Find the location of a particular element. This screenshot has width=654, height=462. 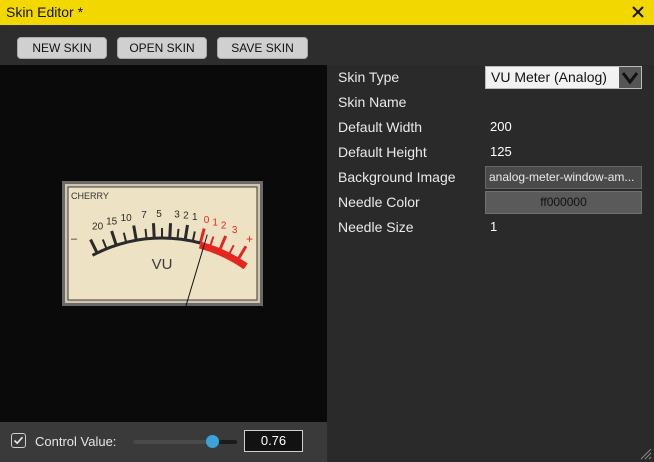

prop-name: Needle Color is located at coordinates (379, 202).